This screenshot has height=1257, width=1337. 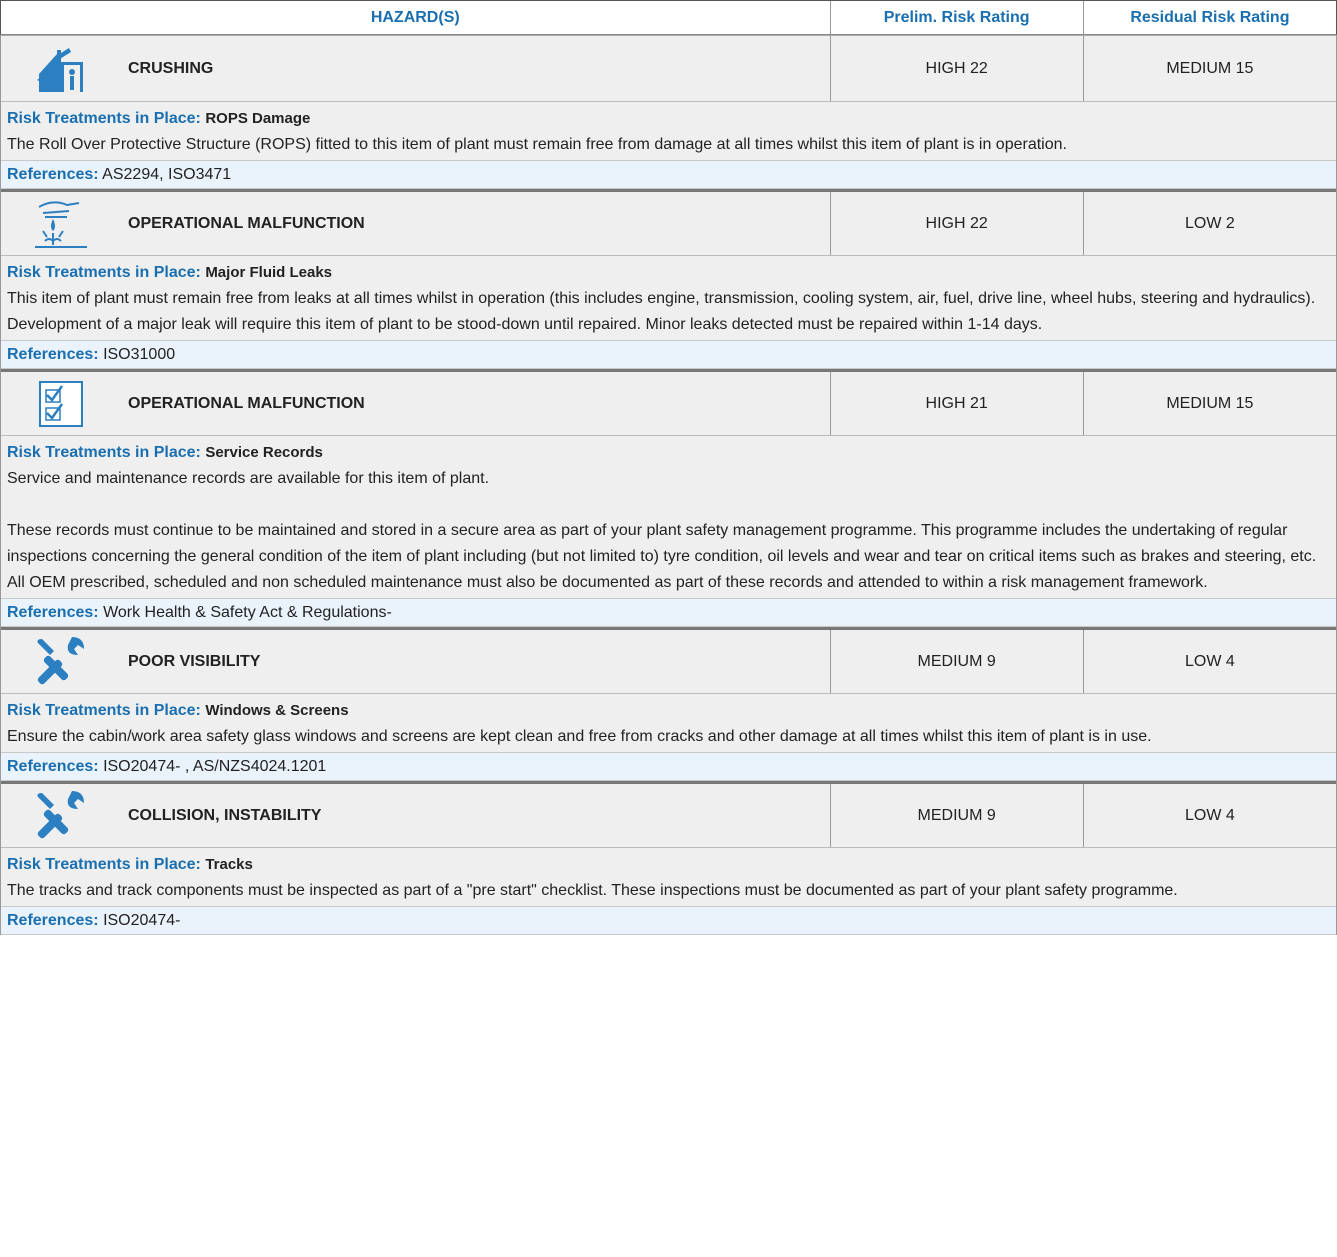 I want to click on header-hazard: HAZARD(S), so click(x=416, y=17).